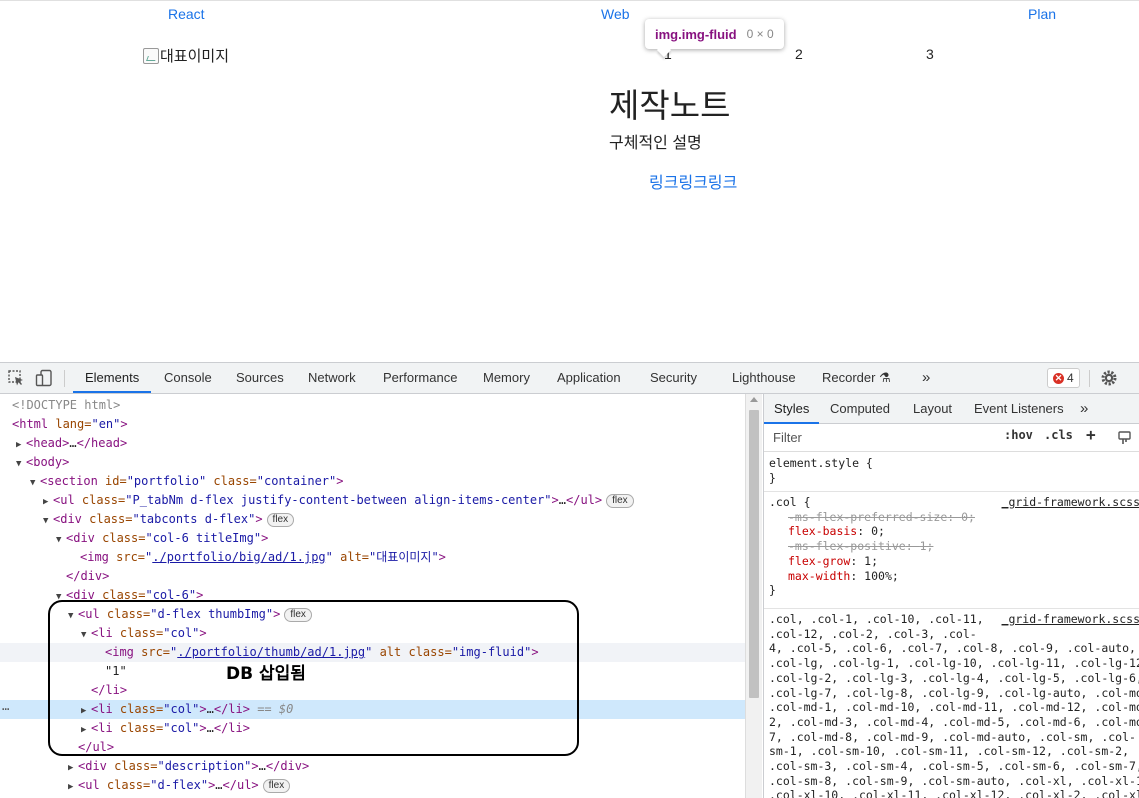 This screenshot has width=1139, height=798. Describe the element at coordinates (372, 766) in the screenshot. I see `dom-description-line: ▶ <div class="description">…</div>` at that location.